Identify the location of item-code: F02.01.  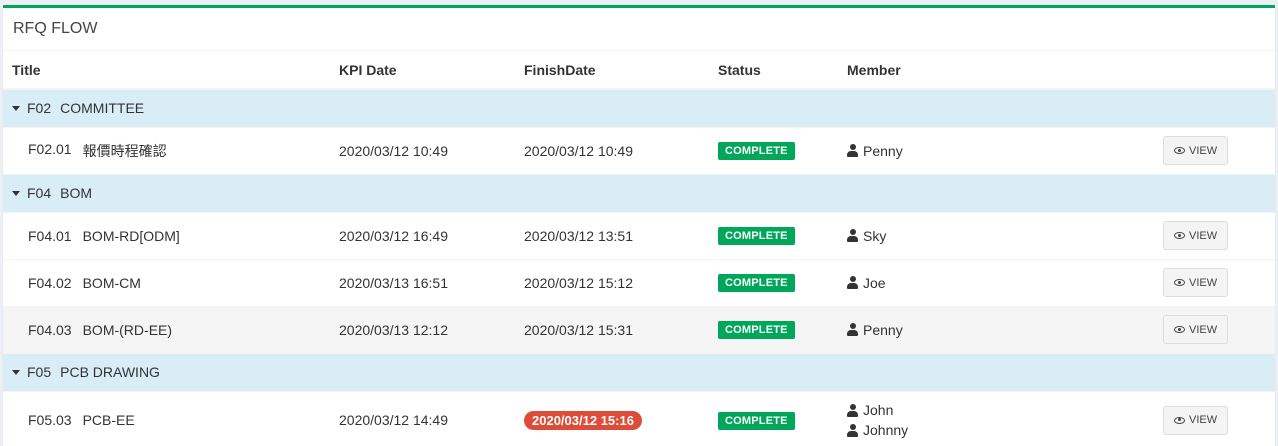
(50, 148).